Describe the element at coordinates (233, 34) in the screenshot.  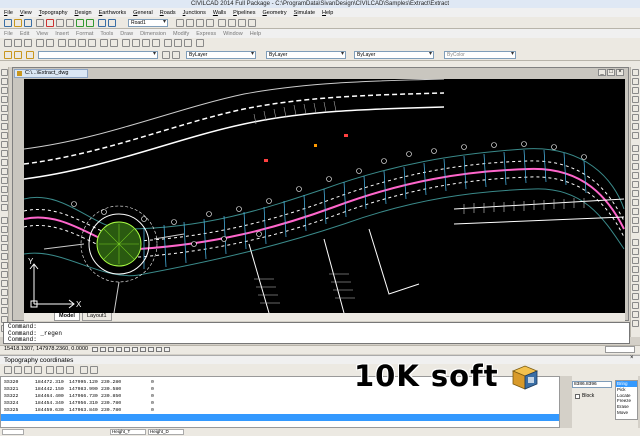
I see `cad-menu-window: Window` at that location.